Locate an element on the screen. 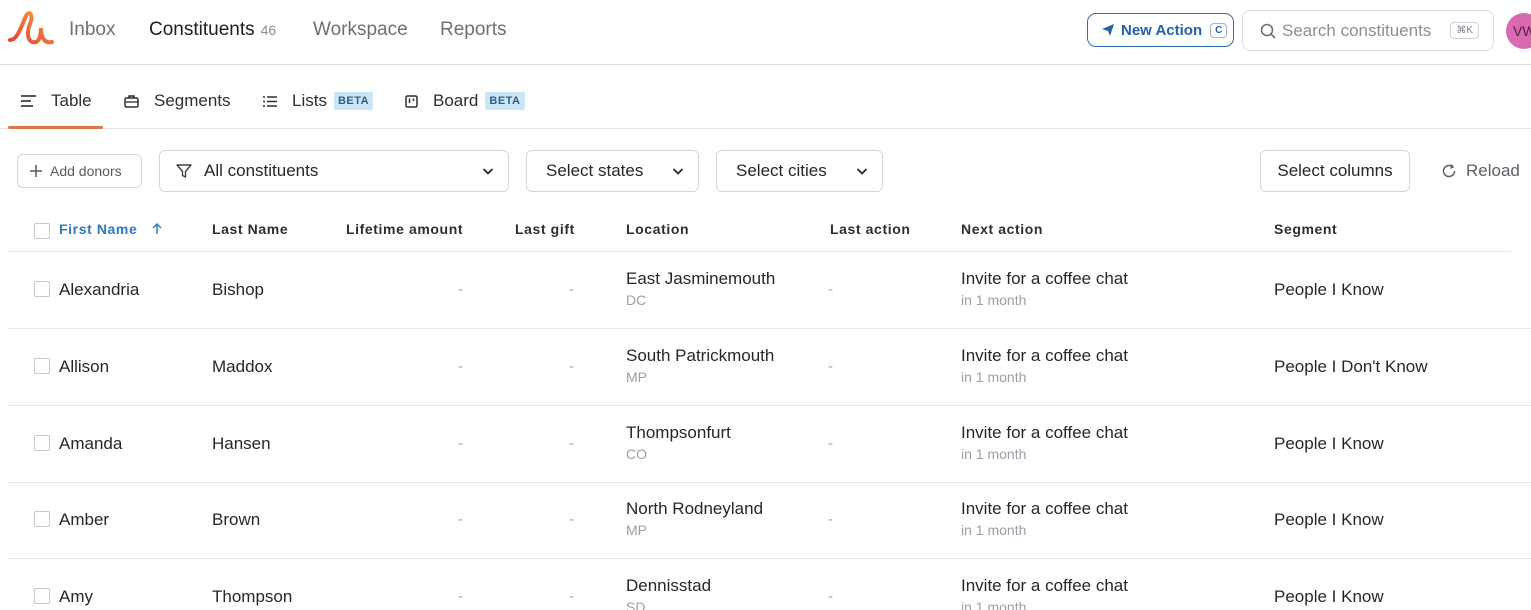  location-state: DC is located at coordinates (636, 300).